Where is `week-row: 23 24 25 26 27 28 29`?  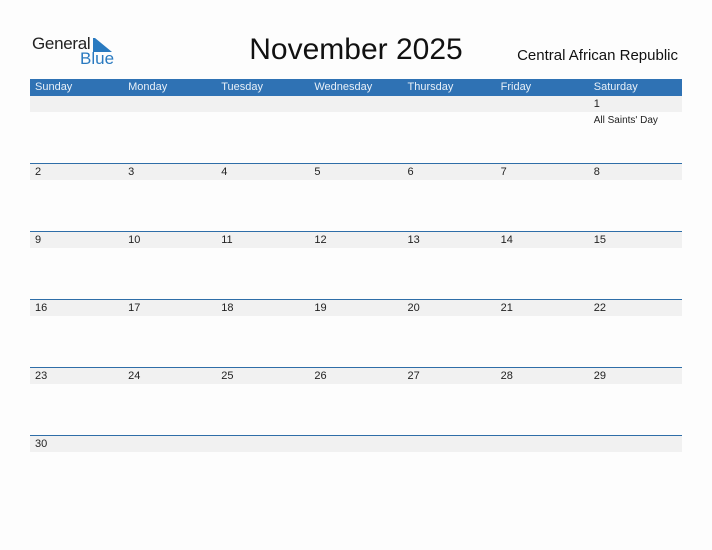 week-row: 23 24 25 26 27 28 29 is located at coordinates (356, 401).